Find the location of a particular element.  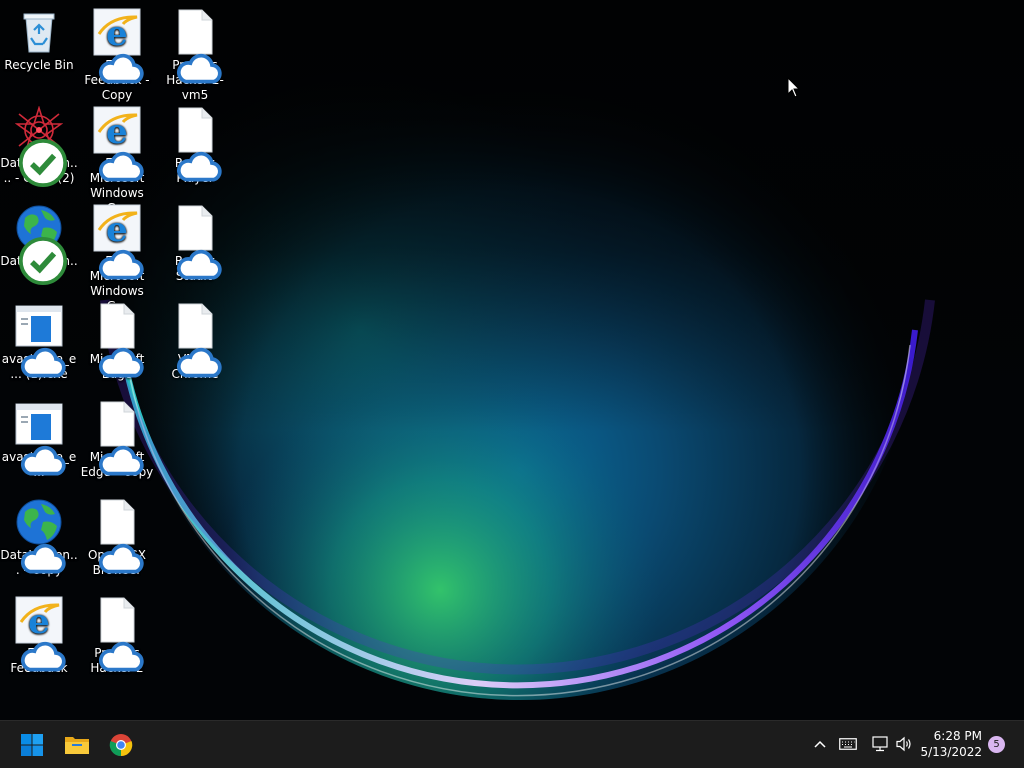

system-clock: 6:28 PM 5/13/2022 is located at coordinates (951, 744).